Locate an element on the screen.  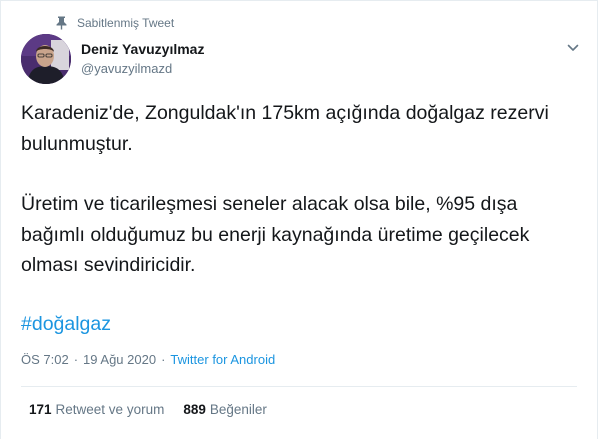
pinned-tweet-indicator: Sabitlenmiş Tweet is located at coordinates (114, 23).